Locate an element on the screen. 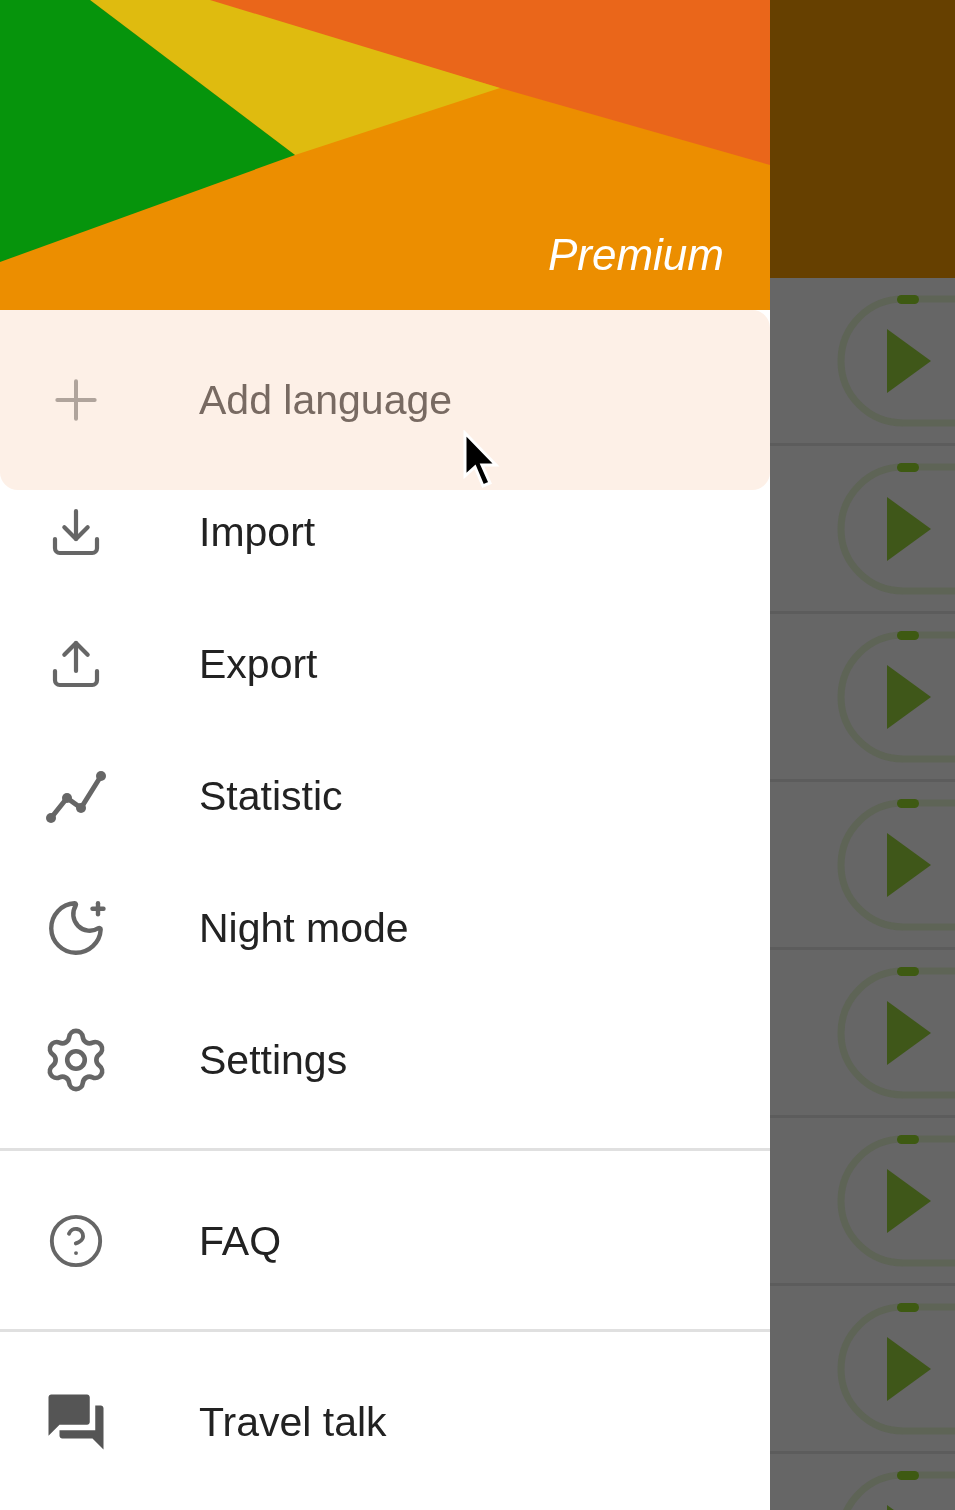  menu-item: Settings is located at coordinates (385, 1060).